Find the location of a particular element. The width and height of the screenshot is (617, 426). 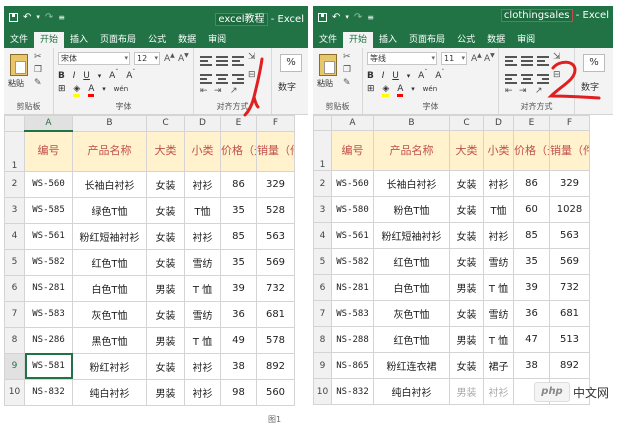

tab-2: 插入 is located at coordinates (79, 40).